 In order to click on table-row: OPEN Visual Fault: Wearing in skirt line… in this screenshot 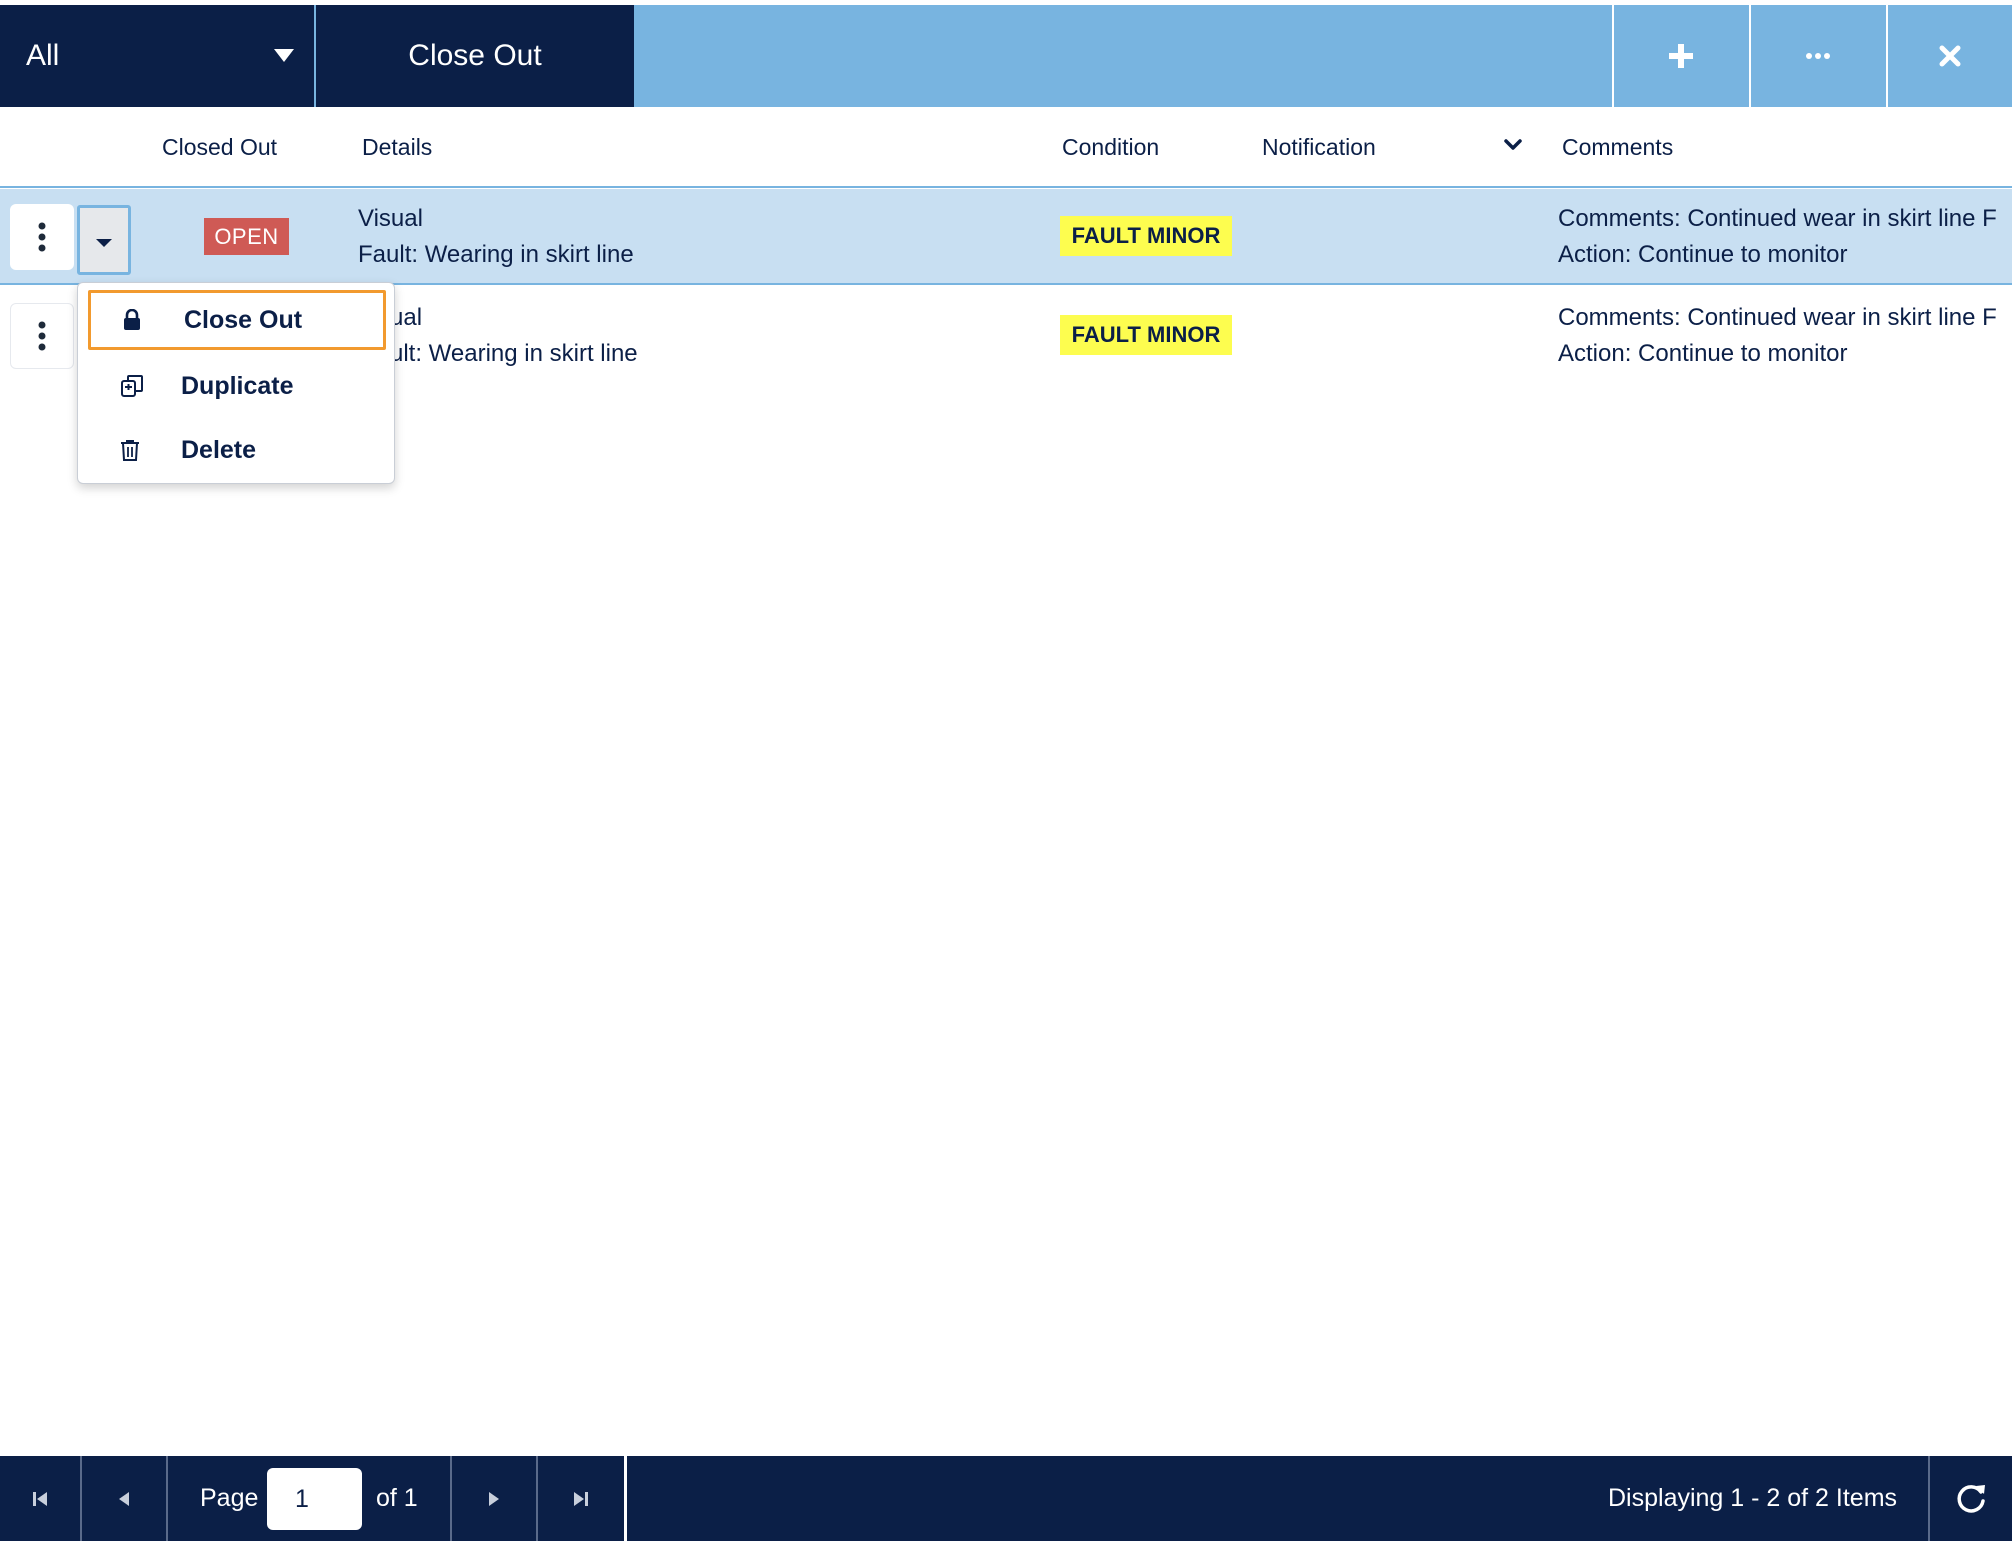, I will do `click(1006, 237)`.